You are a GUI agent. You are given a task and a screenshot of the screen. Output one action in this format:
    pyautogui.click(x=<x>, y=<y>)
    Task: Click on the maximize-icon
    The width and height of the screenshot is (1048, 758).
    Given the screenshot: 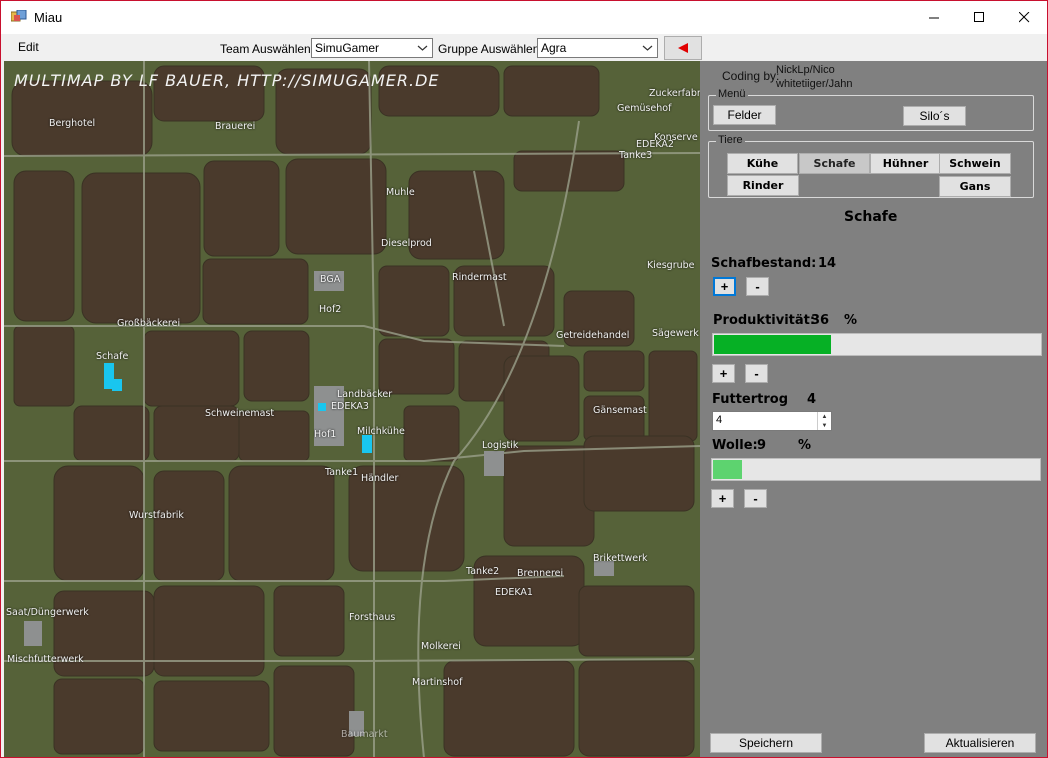 What is the action you would take?
    pyautogui.click(x=978, y=17)
    